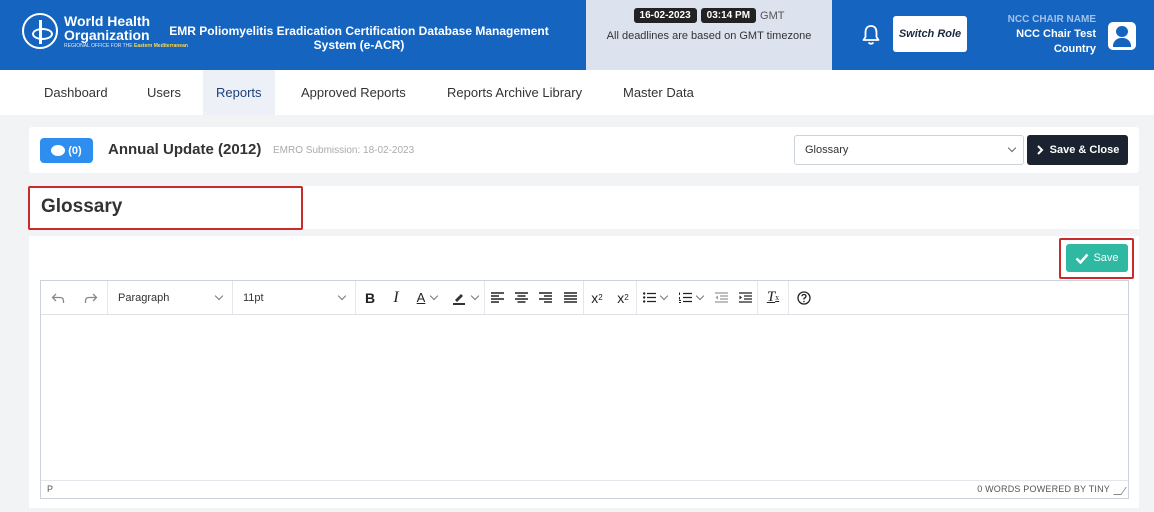  What do you see at coordinates (344, 150) in the screenshot?
I see `submission-date: EMRO Submission: 18-02-2023` at bounding box center [344, 150].